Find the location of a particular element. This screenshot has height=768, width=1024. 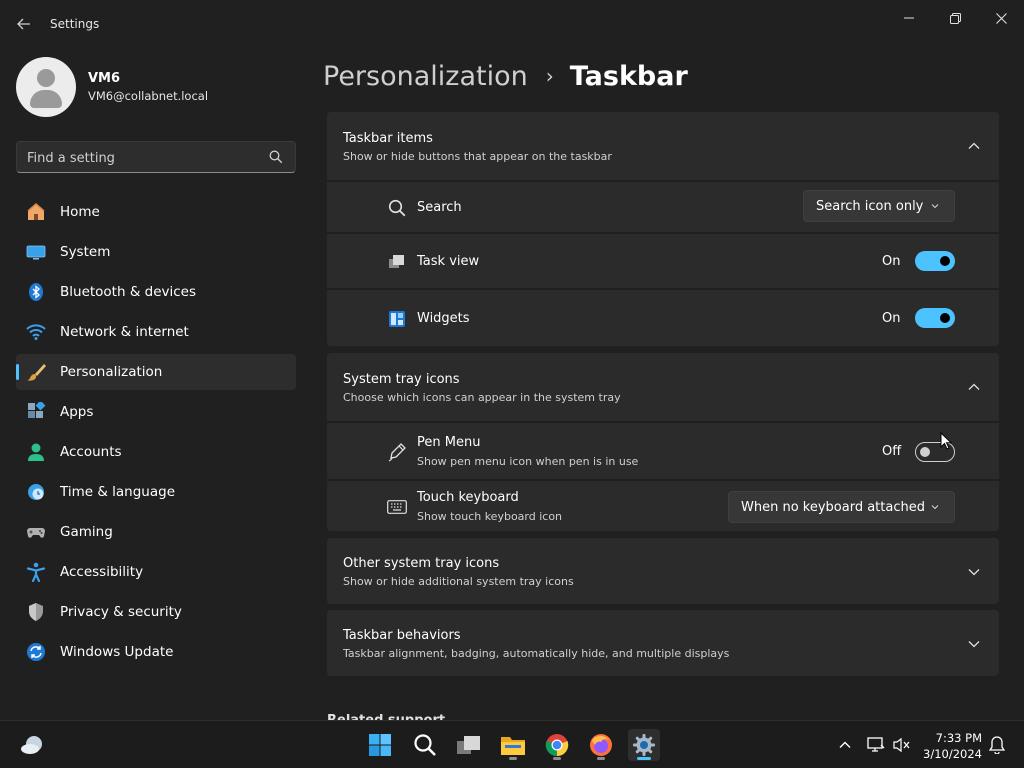

restore-icon is located at coordinates (955, 18).